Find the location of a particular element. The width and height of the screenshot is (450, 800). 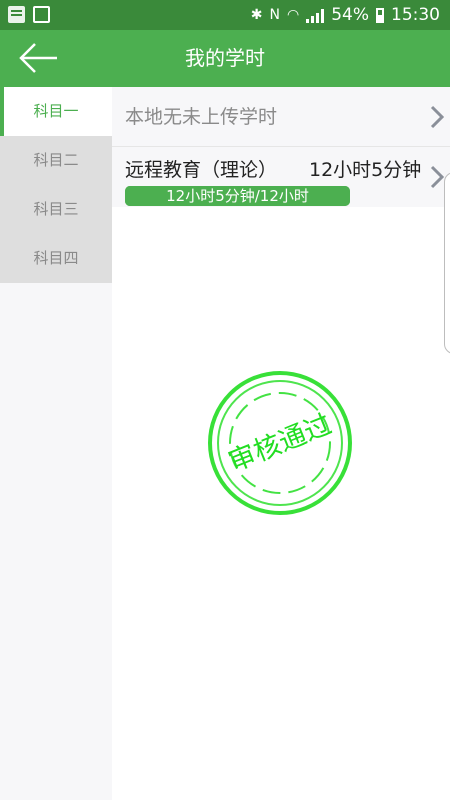

local-unuploaded-row: 本地无未上传学时 is located at coordinates (281, 117).